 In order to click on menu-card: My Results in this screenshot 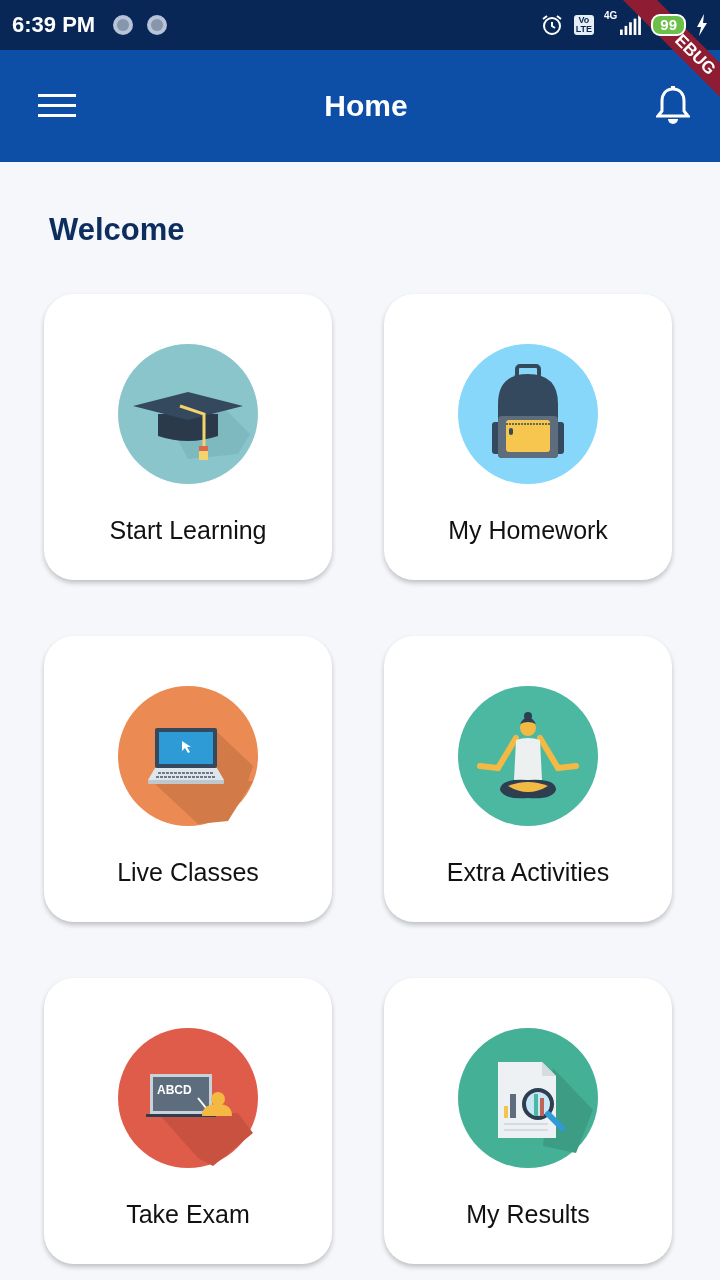, I will do `click(528, 1121)`.